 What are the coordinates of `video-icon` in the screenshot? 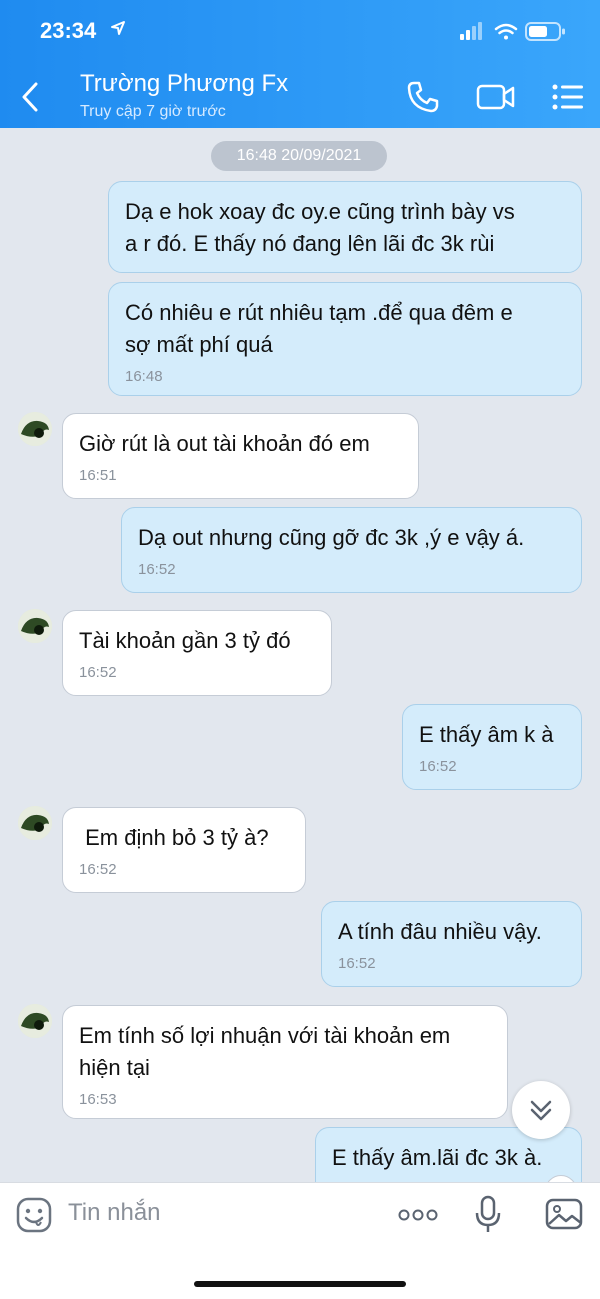 It's located at (496, 97).